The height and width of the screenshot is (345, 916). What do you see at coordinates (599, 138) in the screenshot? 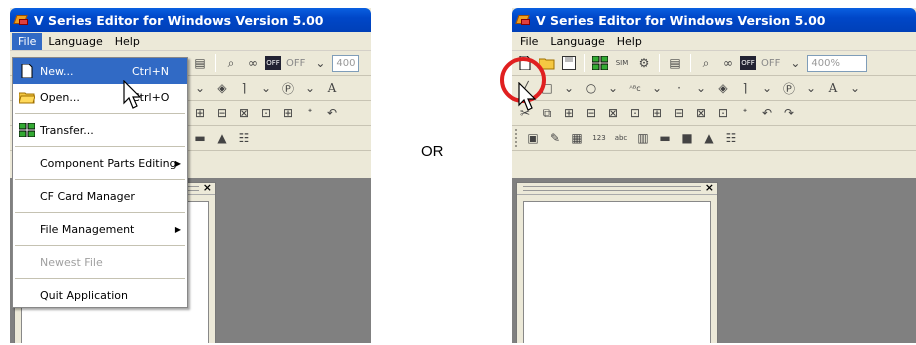
I see `num-icon: 123` at bounding box center [599, 138].